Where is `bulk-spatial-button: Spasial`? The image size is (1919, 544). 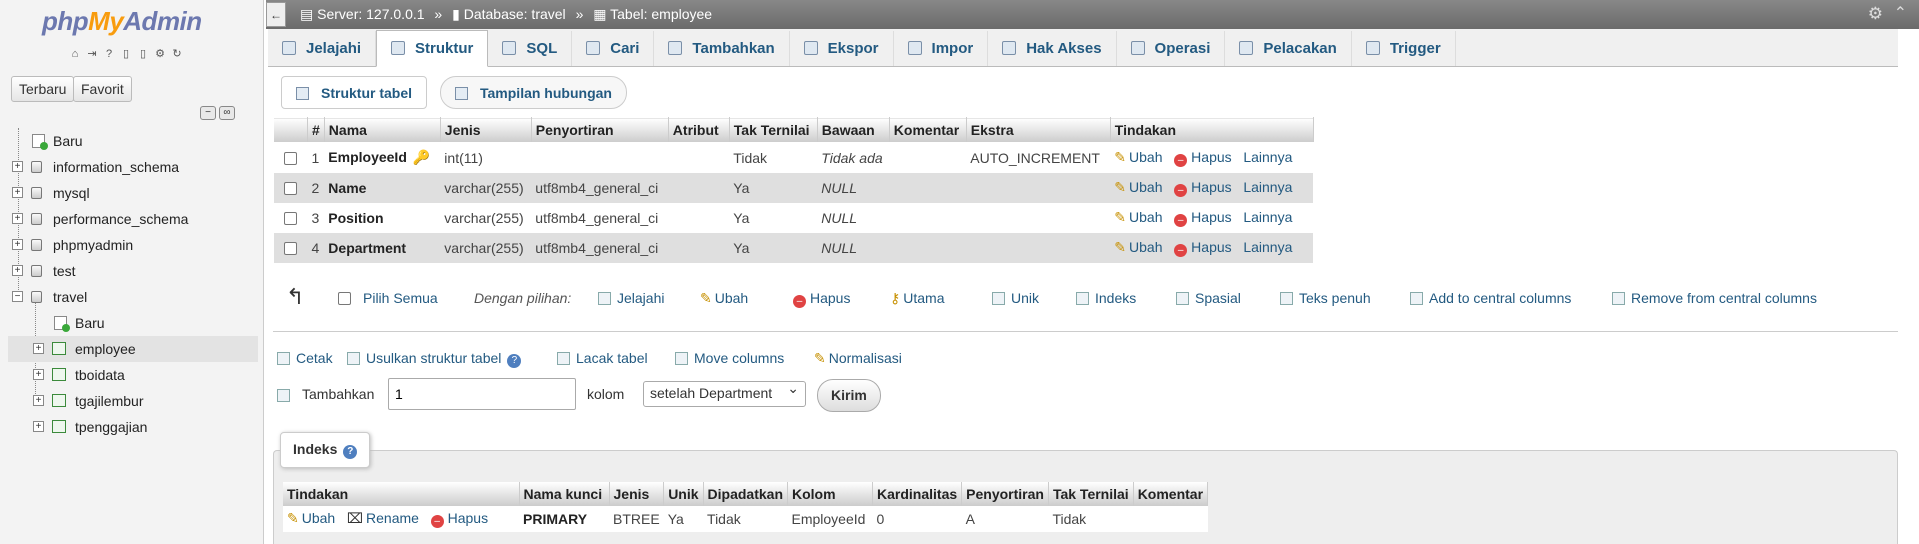 bulk-spatial-button: Spasial is located at coordinates (1208, 298).